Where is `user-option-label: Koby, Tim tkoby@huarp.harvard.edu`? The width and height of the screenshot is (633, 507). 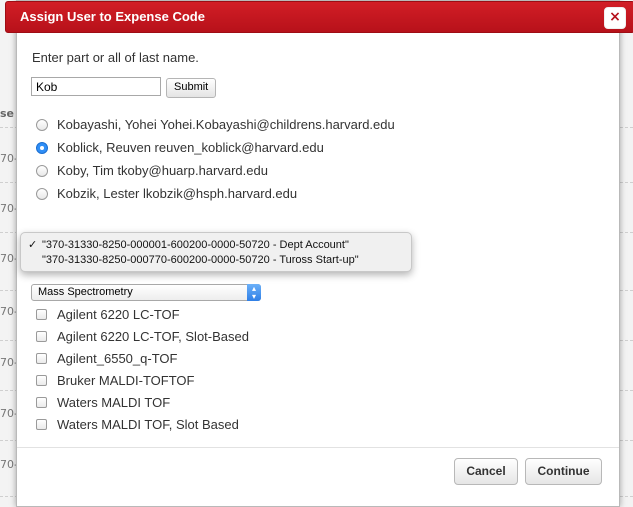
user-option-label: Koby, Tim tkoby@huarp.harvard.edu is located at coordinates (162, 170).